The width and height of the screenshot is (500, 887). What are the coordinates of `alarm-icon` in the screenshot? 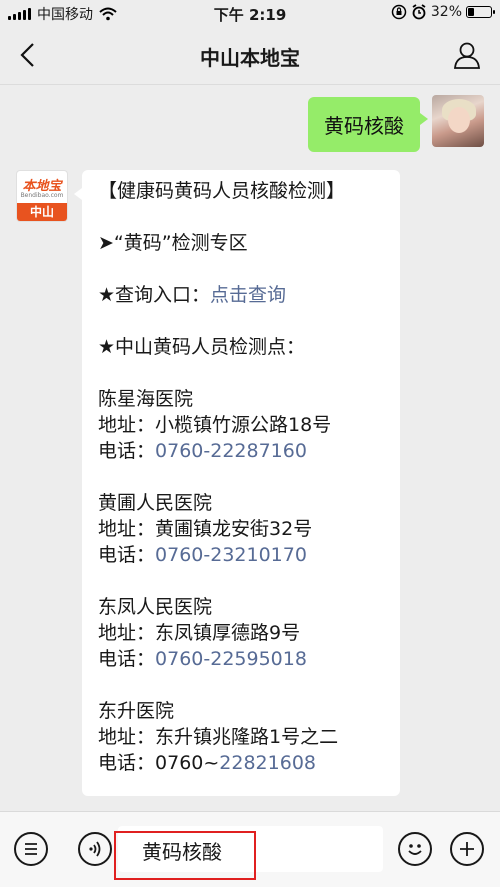 It's located at (419, 12).